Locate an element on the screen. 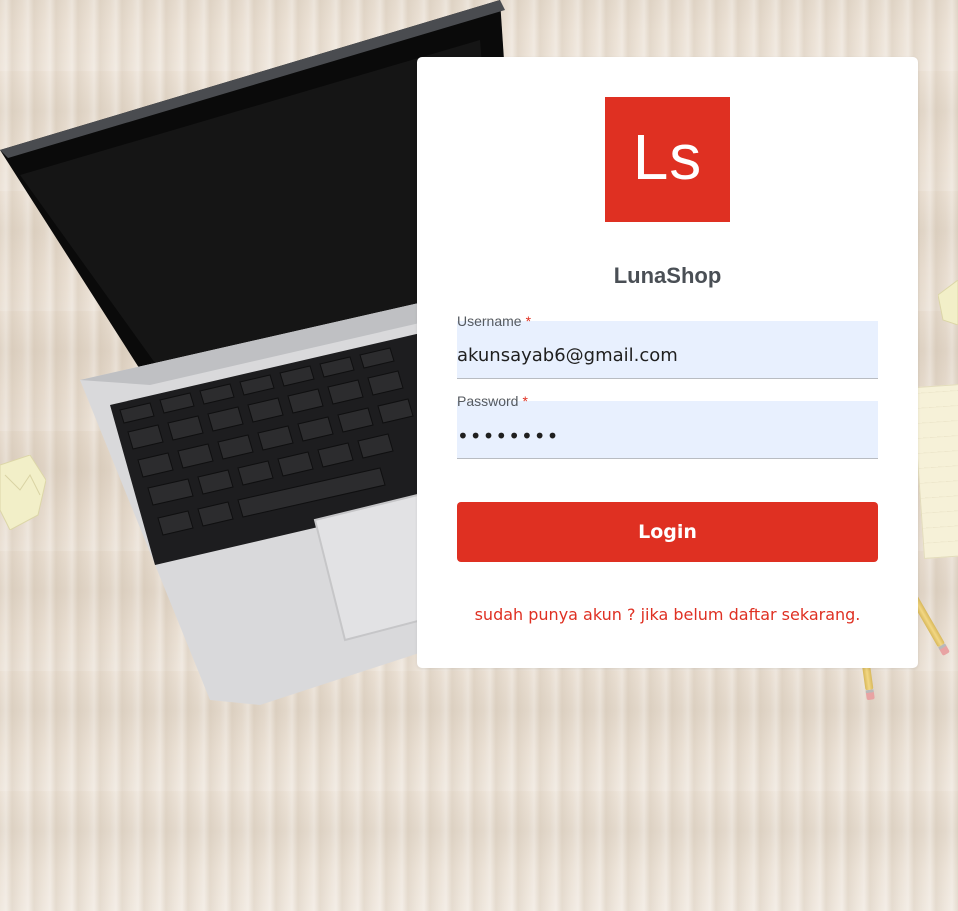 The image size is (958, 911). username-label: Username * is located at coordinates (494, 321).